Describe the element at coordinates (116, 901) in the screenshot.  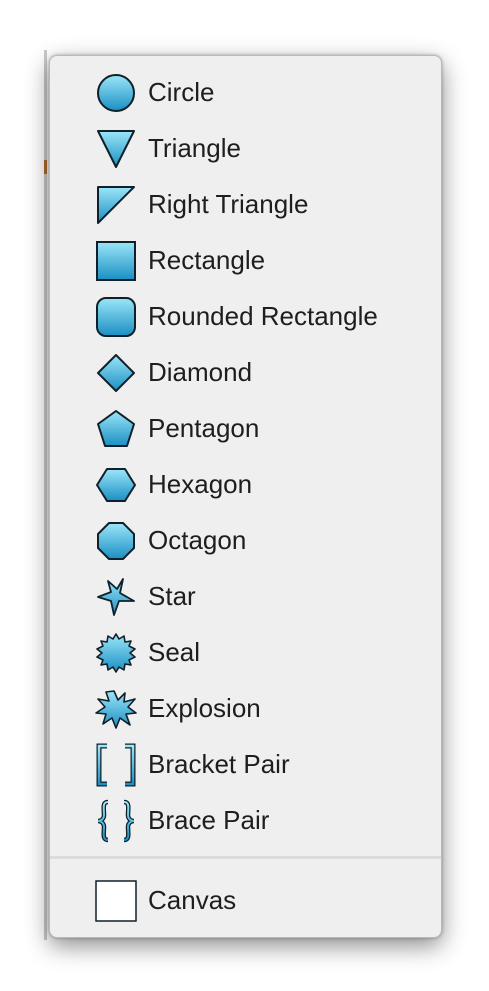
I see `canvas-icon` at that location.